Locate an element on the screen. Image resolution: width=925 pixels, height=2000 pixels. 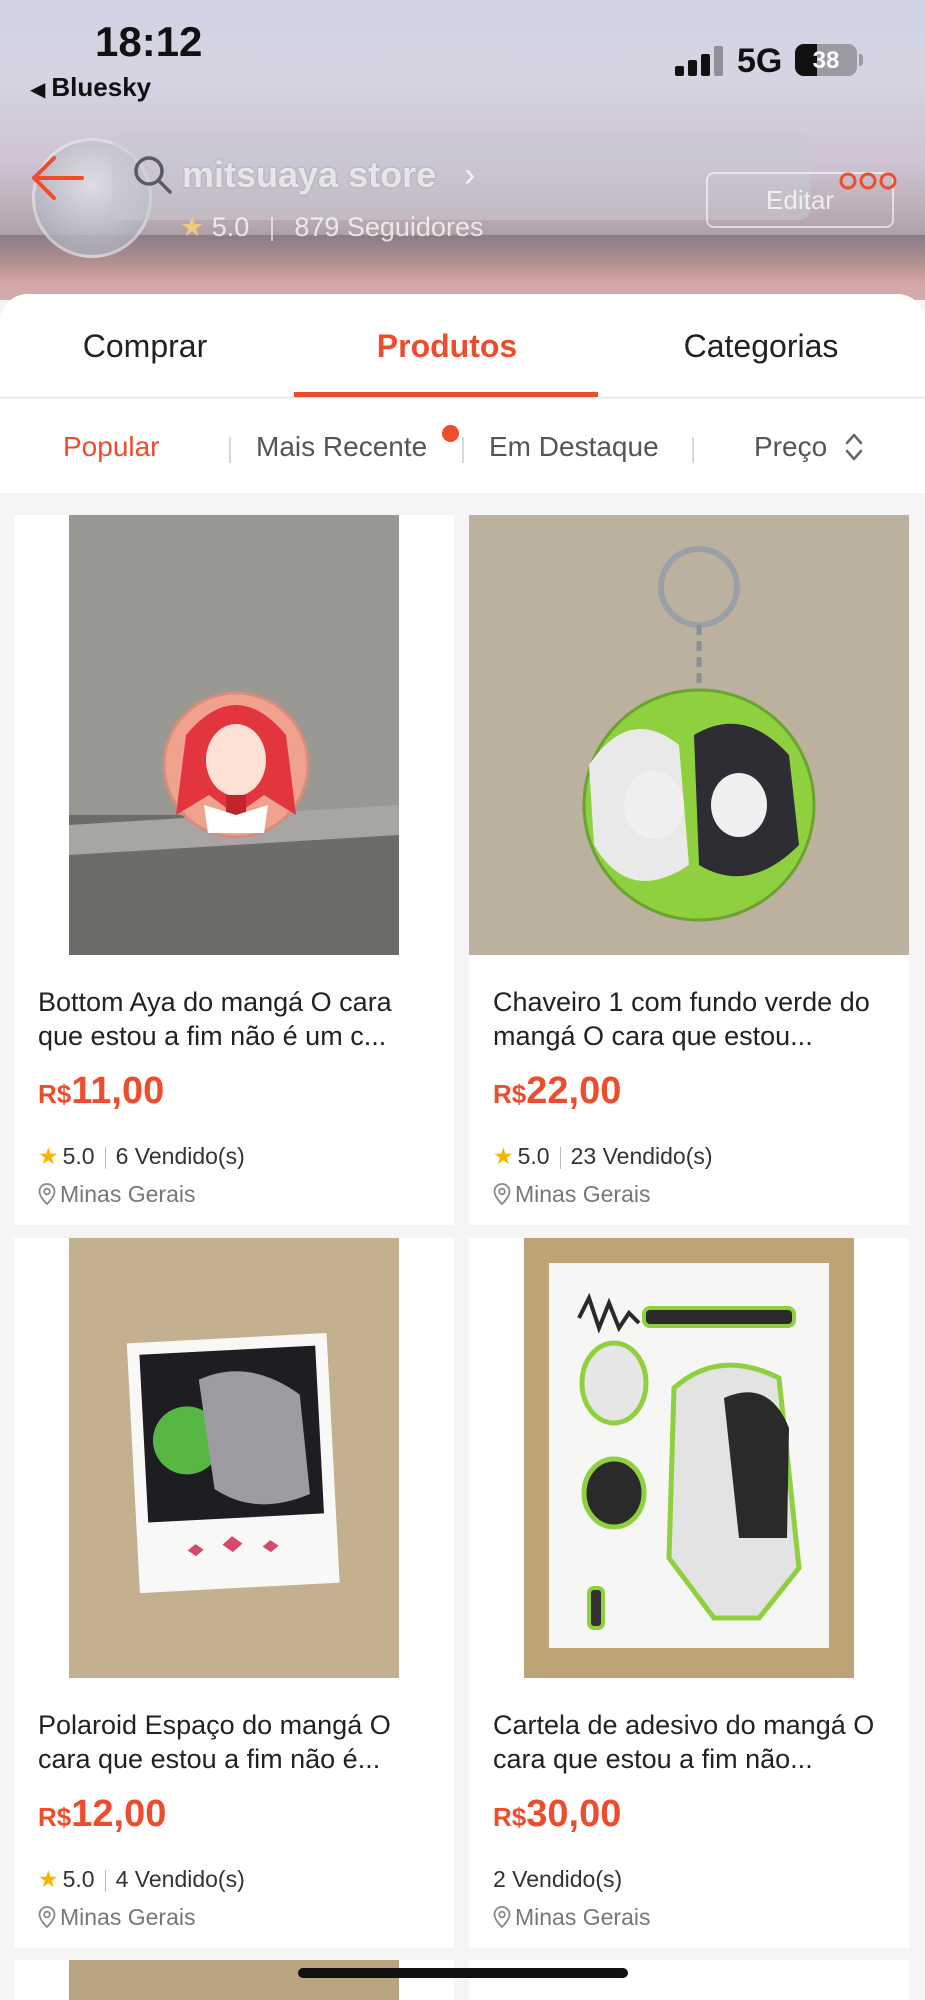
store-name: mitsuaya store is located at coordinates (309, 174).